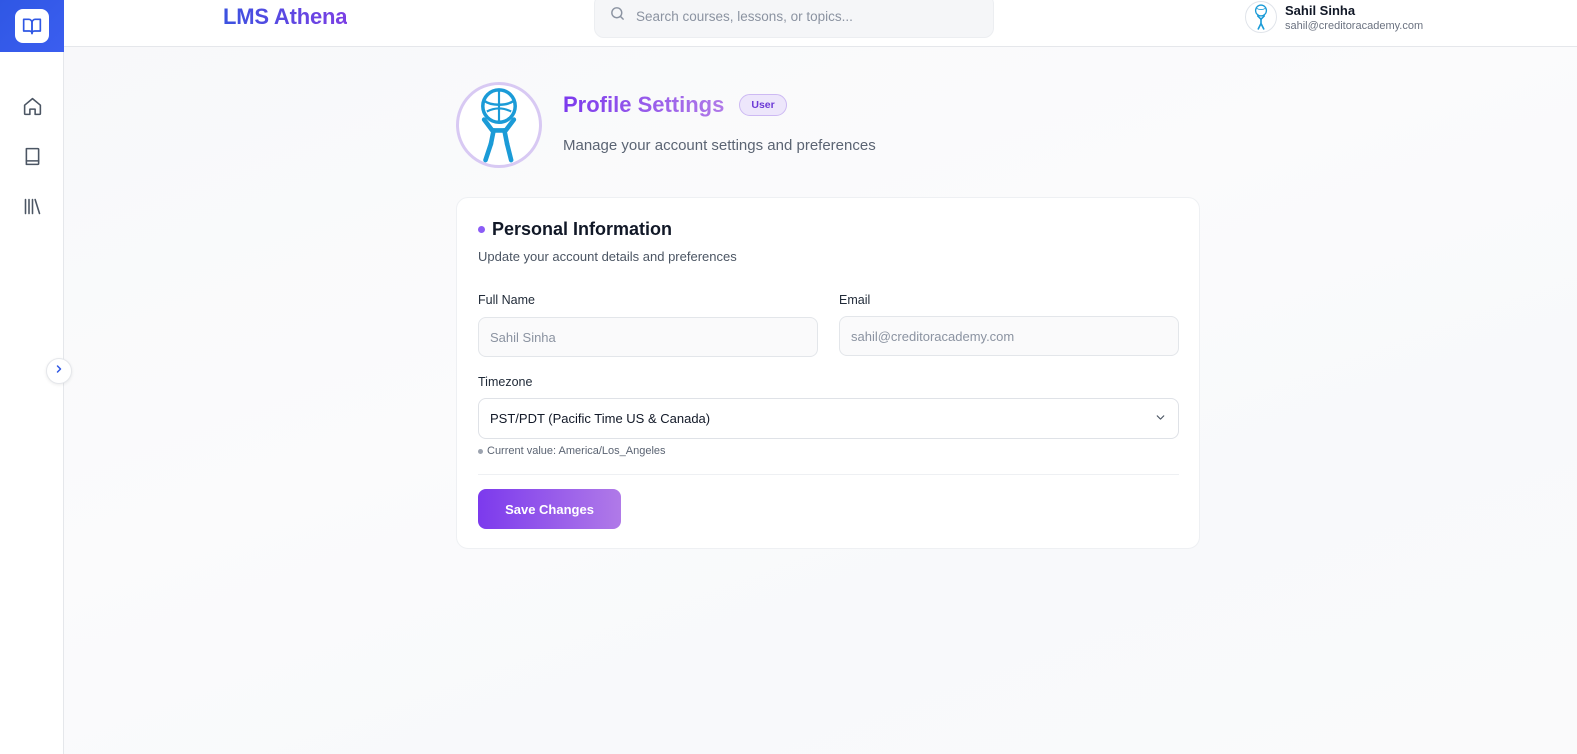  What do you see at coordinates (763, 105) in the screenshot?
I see `role-badge: User` at bounding box center [763, 105].